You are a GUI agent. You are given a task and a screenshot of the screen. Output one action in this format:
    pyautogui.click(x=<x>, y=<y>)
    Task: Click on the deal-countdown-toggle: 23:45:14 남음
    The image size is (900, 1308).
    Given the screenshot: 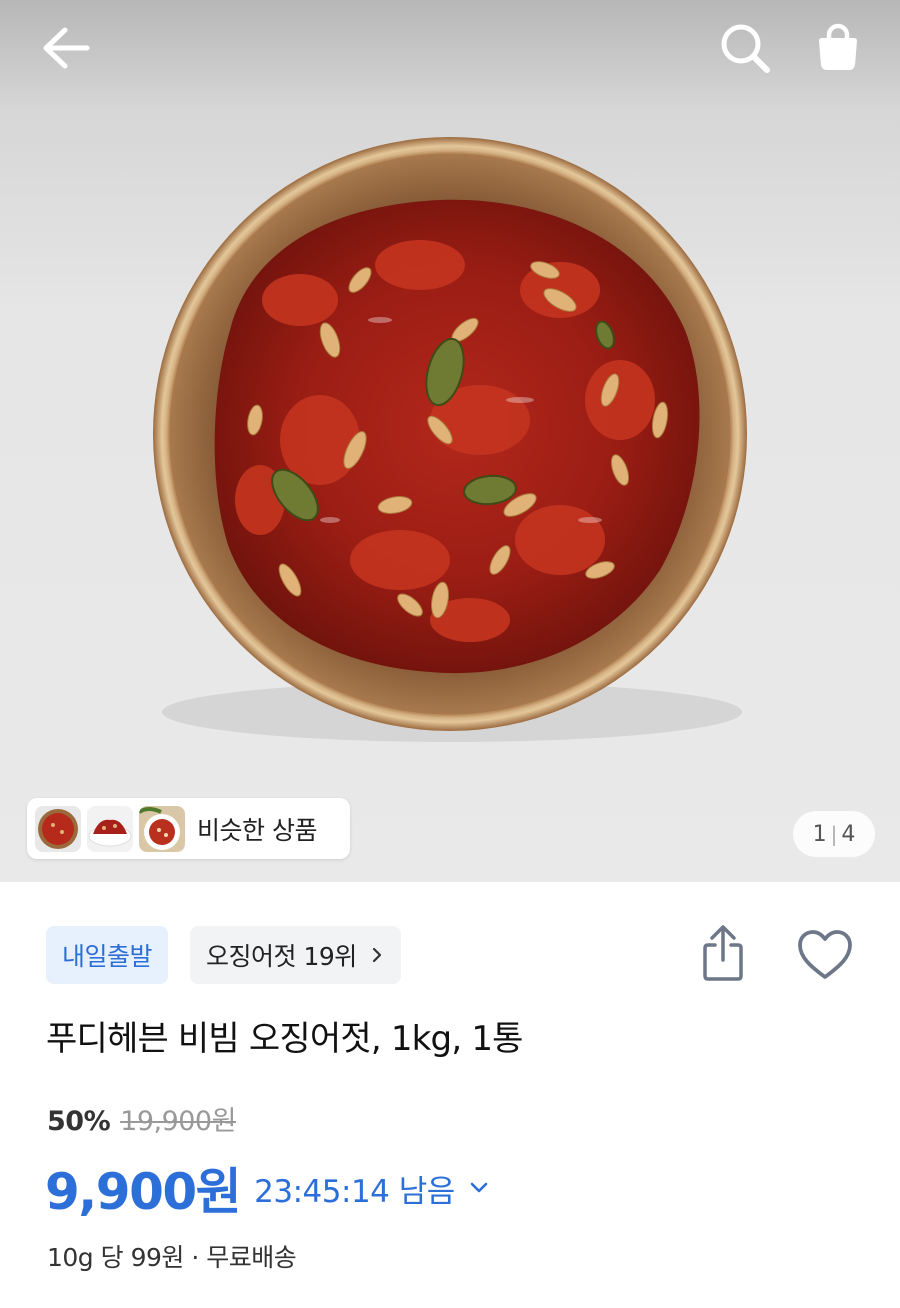 What is the action you would take?
    pyautogui.click(x=371, y=1188)
    